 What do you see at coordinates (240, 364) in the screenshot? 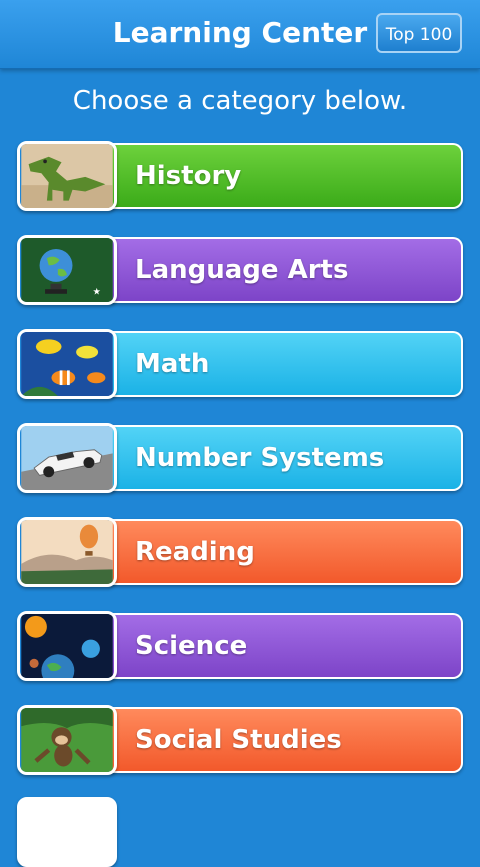
I see `category-math: Math` at bounding box center [240, 364].